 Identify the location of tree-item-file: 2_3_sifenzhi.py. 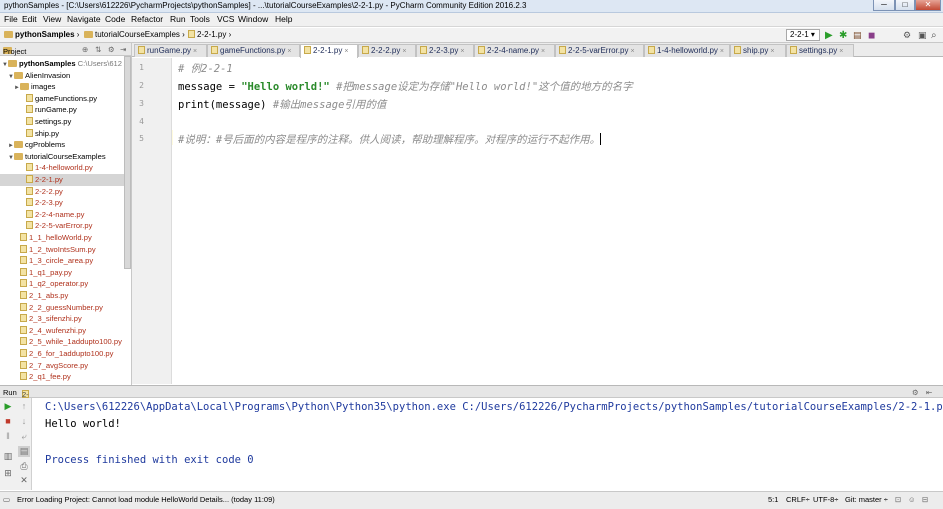
(75, 319).